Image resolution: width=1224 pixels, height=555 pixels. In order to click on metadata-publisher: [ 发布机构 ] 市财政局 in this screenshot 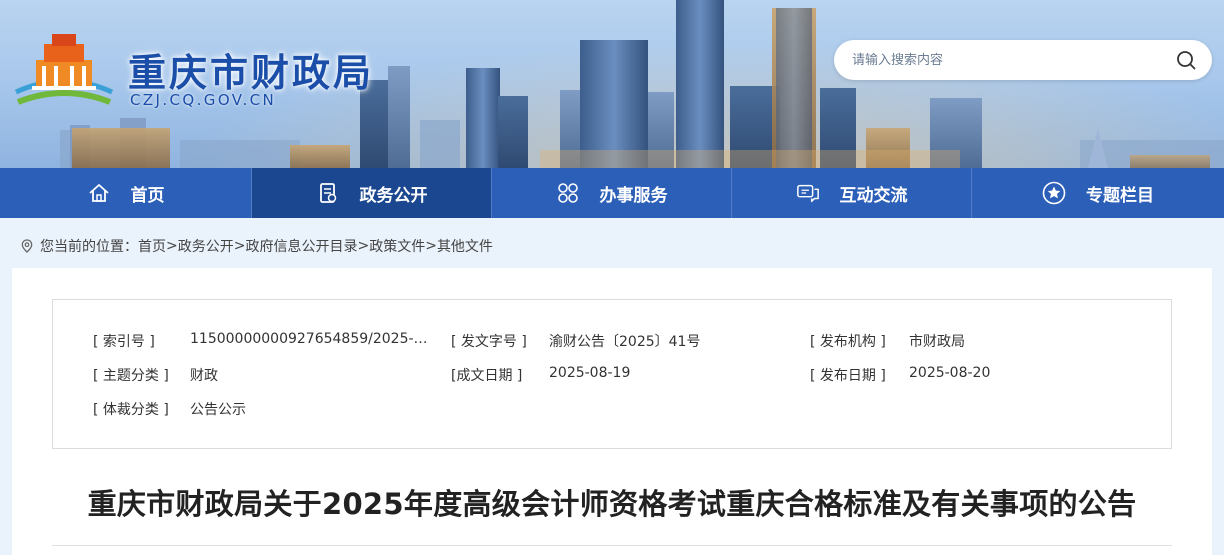, I will do `click(980, 341)`.